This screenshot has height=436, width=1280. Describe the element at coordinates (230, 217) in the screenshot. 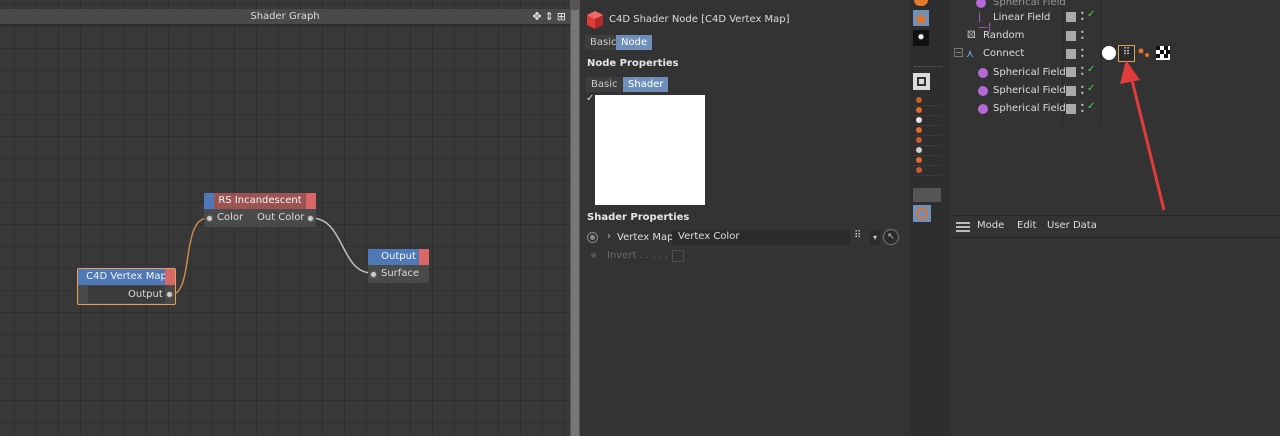

I see `port-color-label: Color` at that location.